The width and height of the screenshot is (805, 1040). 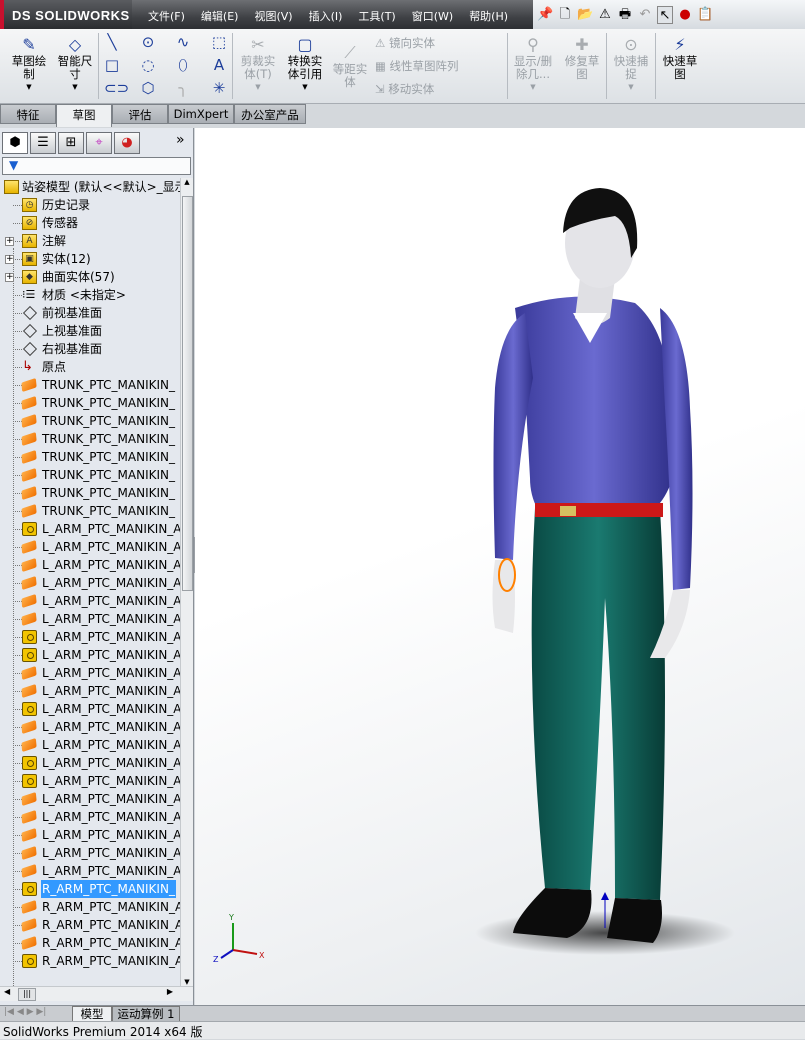 I want to click on polygon-tool-icon: ⬡, so click(x=148, y=88).